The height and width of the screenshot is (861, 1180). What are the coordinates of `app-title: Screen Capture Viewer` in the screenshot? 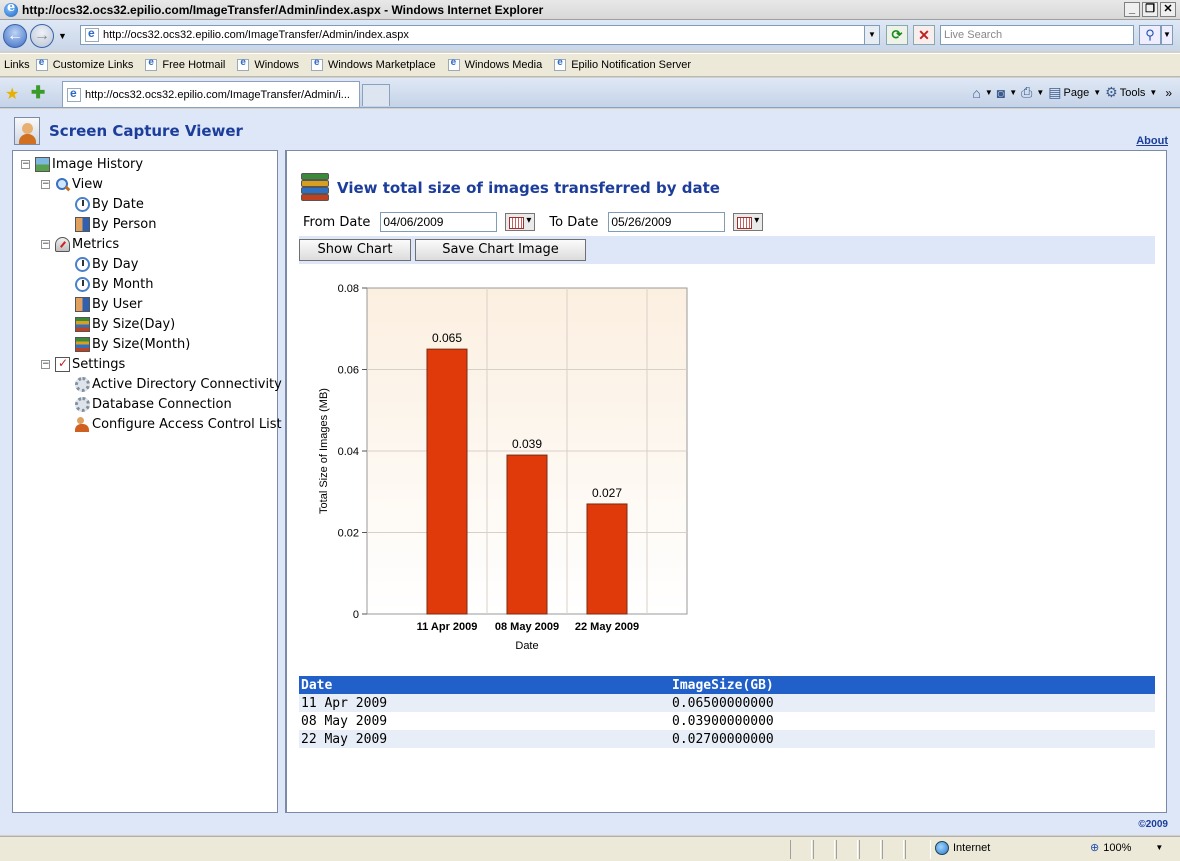 It's located at (146, 131).